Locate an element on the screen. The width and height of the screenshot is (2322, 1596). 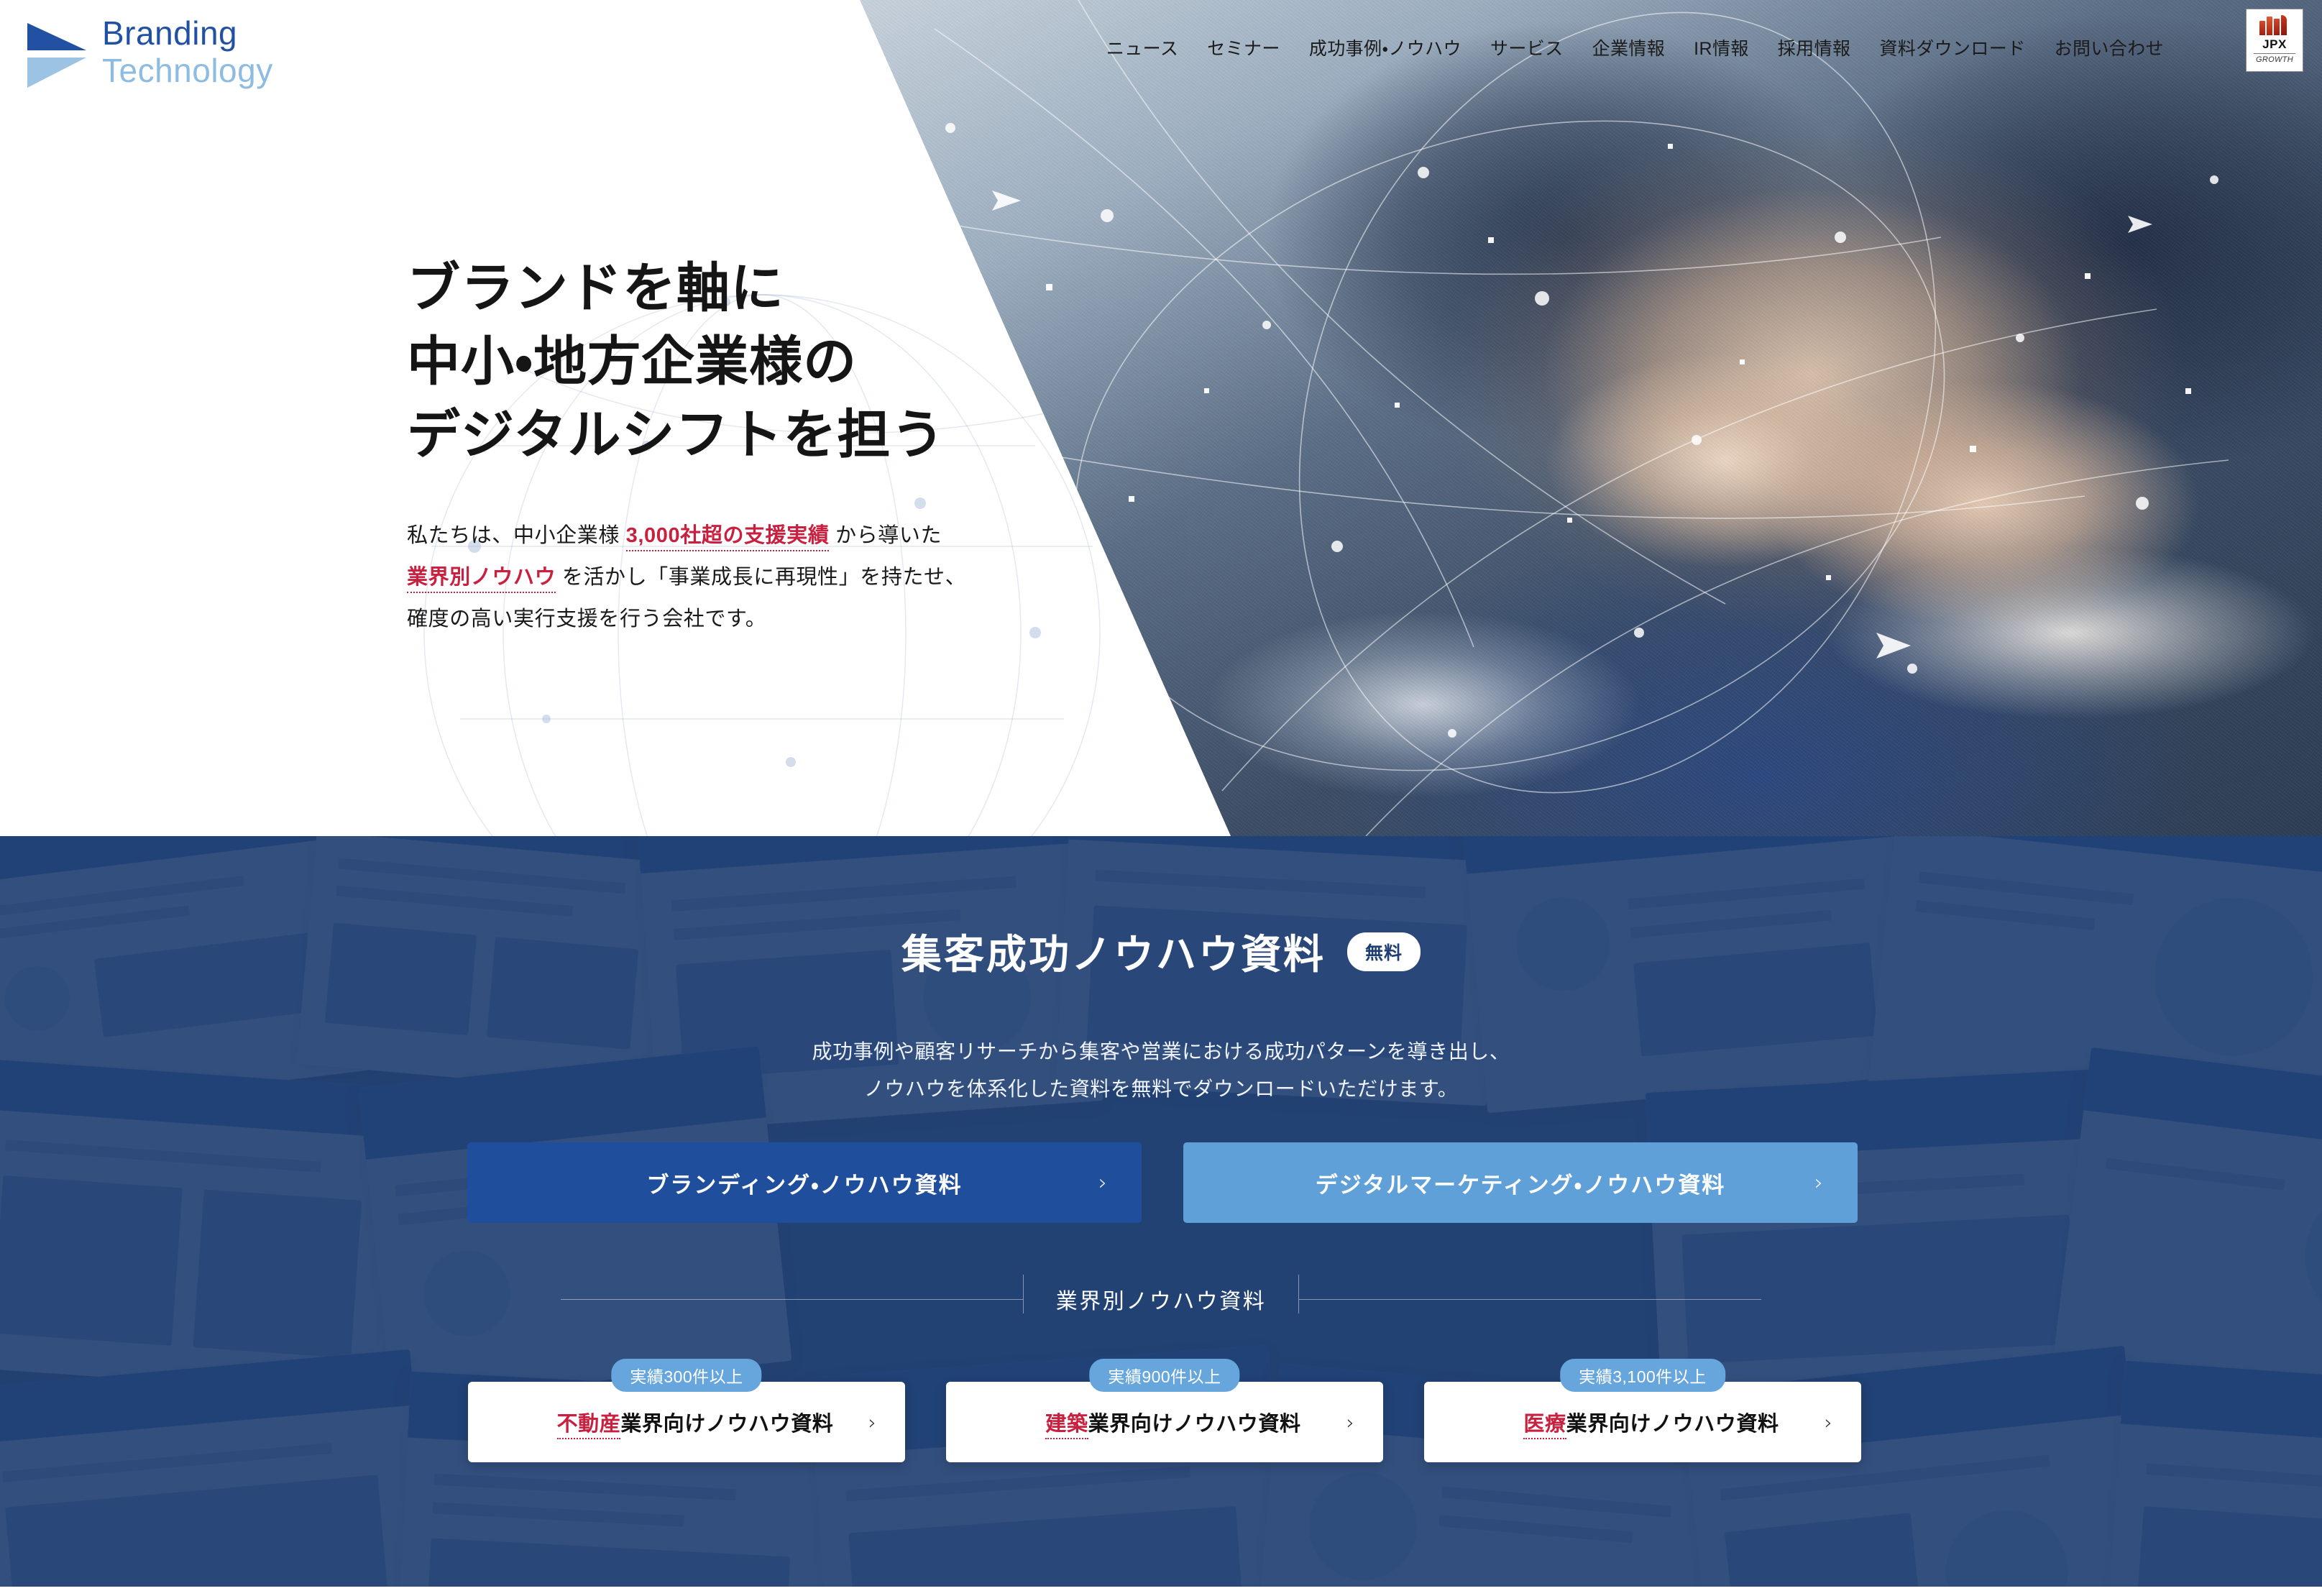
divider-rule-right is located at coordinates (1530, 1299).